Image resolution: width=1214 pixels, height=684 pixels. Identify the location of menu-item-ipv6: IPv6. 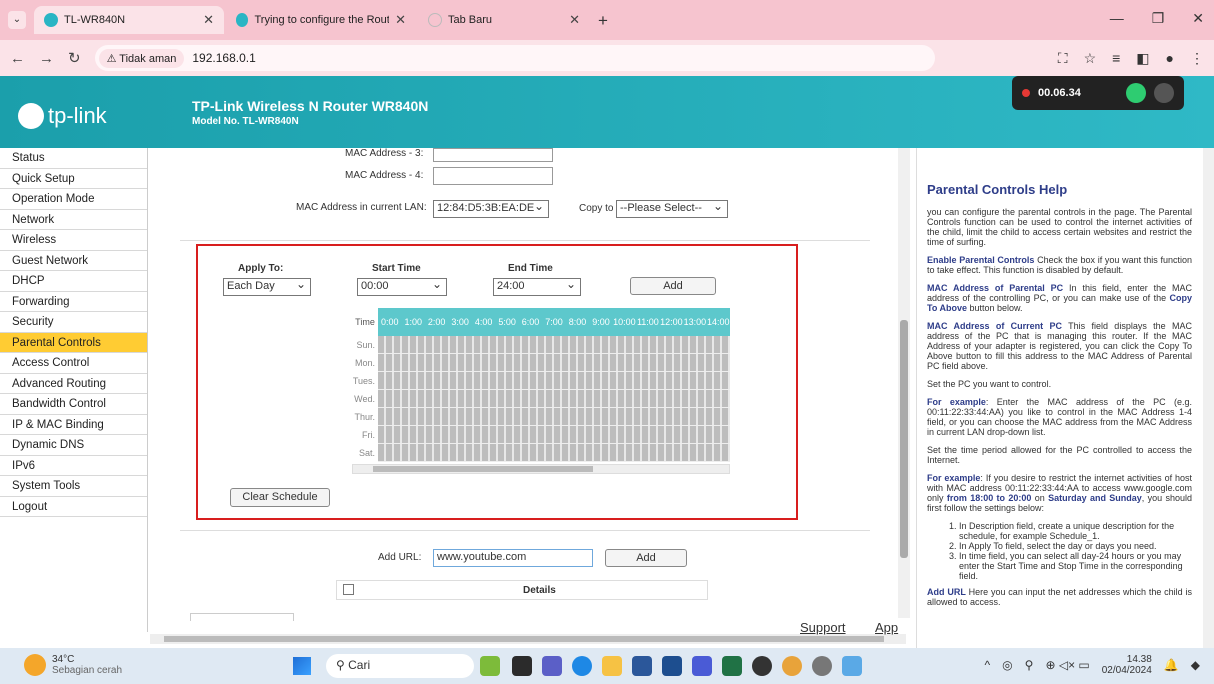
(73, 466).